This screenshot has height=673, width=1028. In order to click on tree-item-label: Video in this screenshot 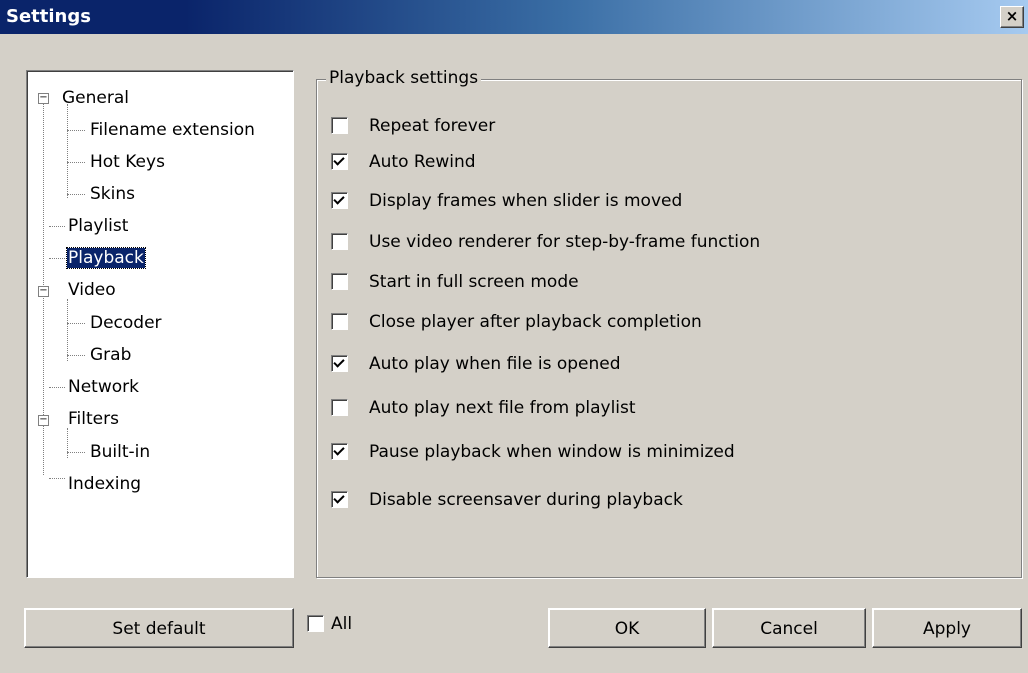, I will do `click(92, 290)`.